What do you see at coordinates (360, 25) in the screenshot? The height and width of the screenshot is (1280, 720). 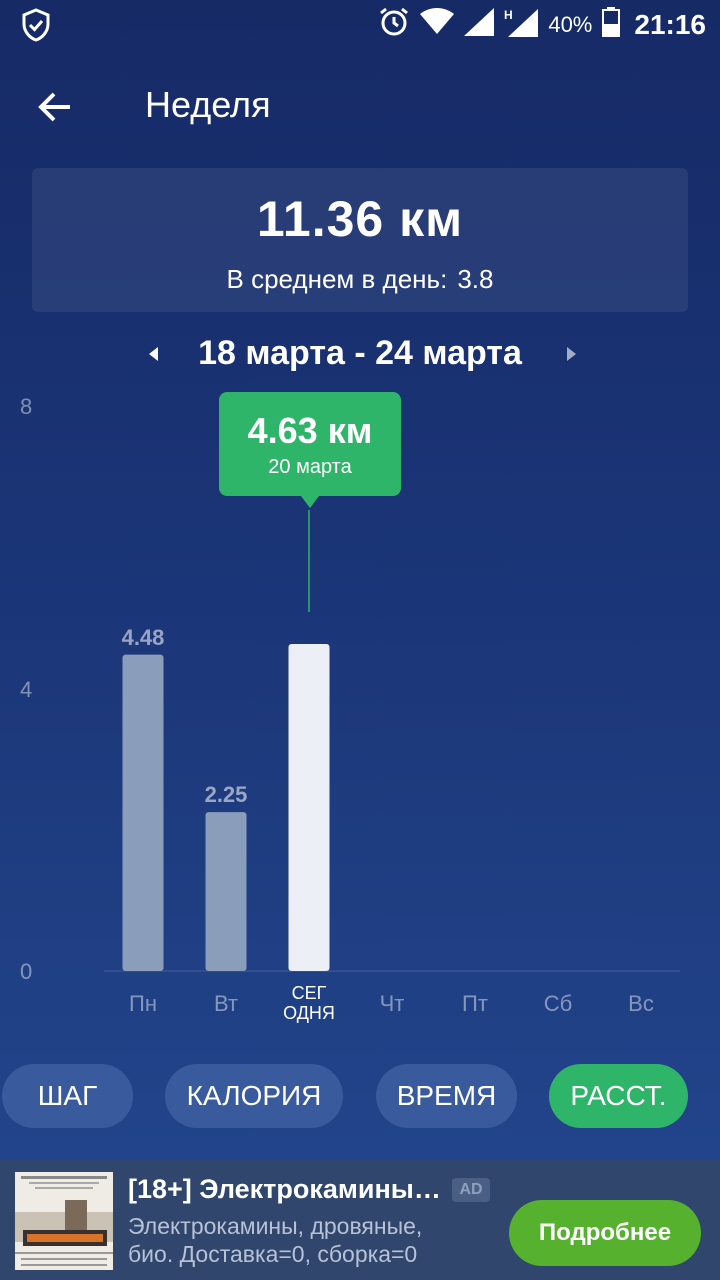 I see `status-bar: H 40% 21:16` at bounding box center [360, 25].